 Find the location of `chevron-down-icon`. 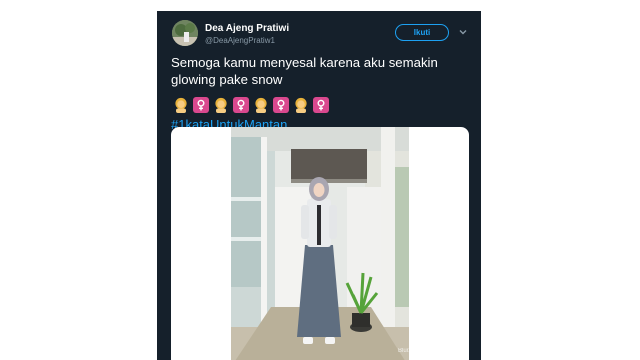

chevron-down-icon is located at coordinates (463, 32).